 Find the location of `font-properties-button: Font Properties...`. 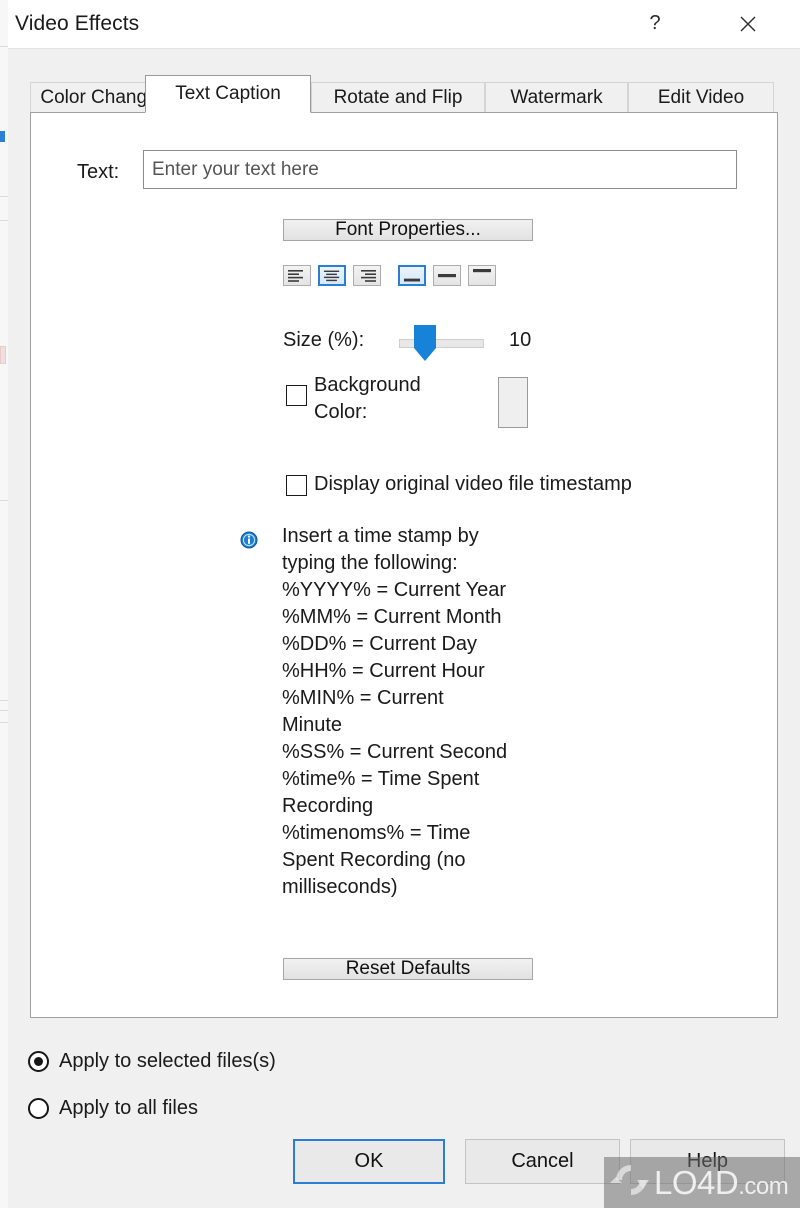

font-properties-button: Font Properties... is located at coordinates (408, 230).